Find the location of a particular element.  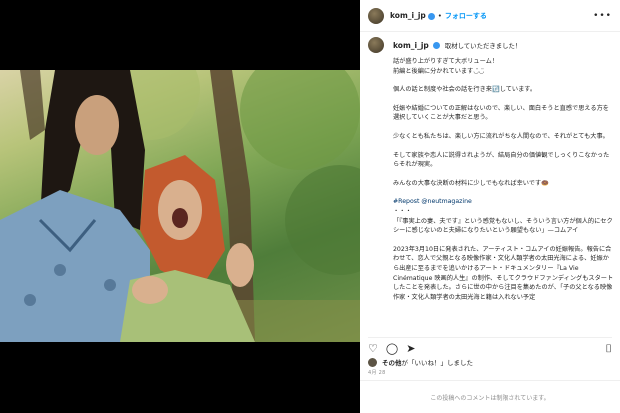

caption-line: 少なくとも私たちは、楽しい方に流れがちな人間なので、それがとても大事。 is located at coordinates (501, 136).